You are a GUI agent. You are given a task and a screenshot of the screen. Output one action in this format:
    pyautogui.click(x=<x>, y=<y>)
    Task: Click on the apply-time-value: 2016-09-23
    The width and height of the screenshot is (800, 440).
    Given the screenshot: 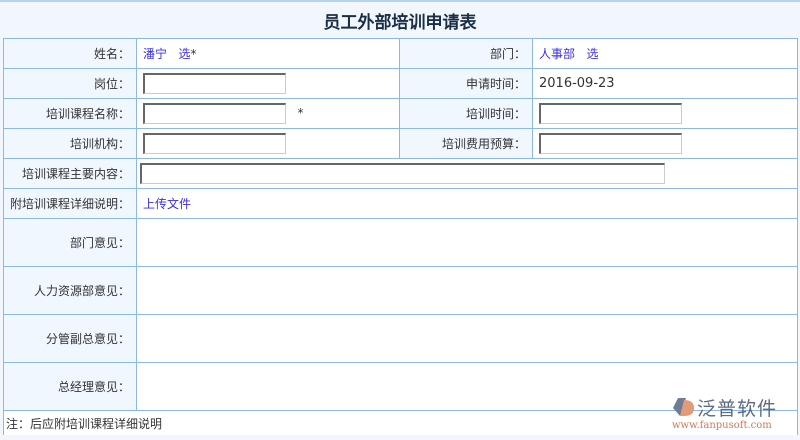 What is the action you would take?
    pyautogui.click(x=665, y=83)
    